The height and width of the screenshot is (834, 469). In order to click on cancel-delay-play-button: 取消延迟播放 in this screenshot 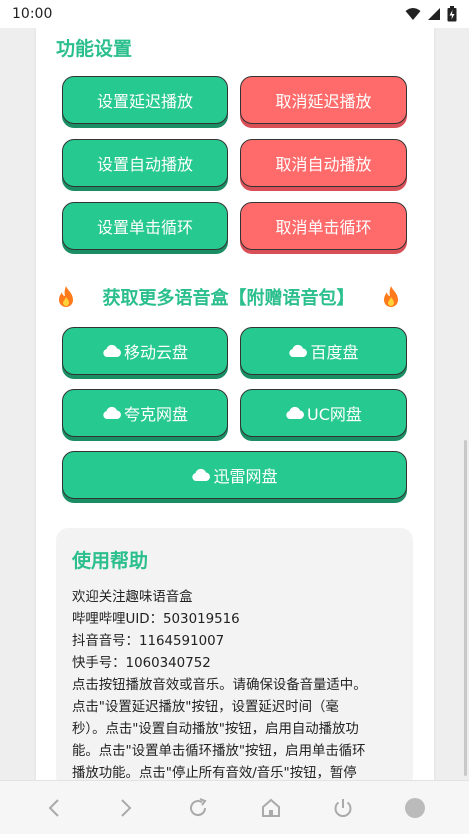, I will do `click(323, 100)`.